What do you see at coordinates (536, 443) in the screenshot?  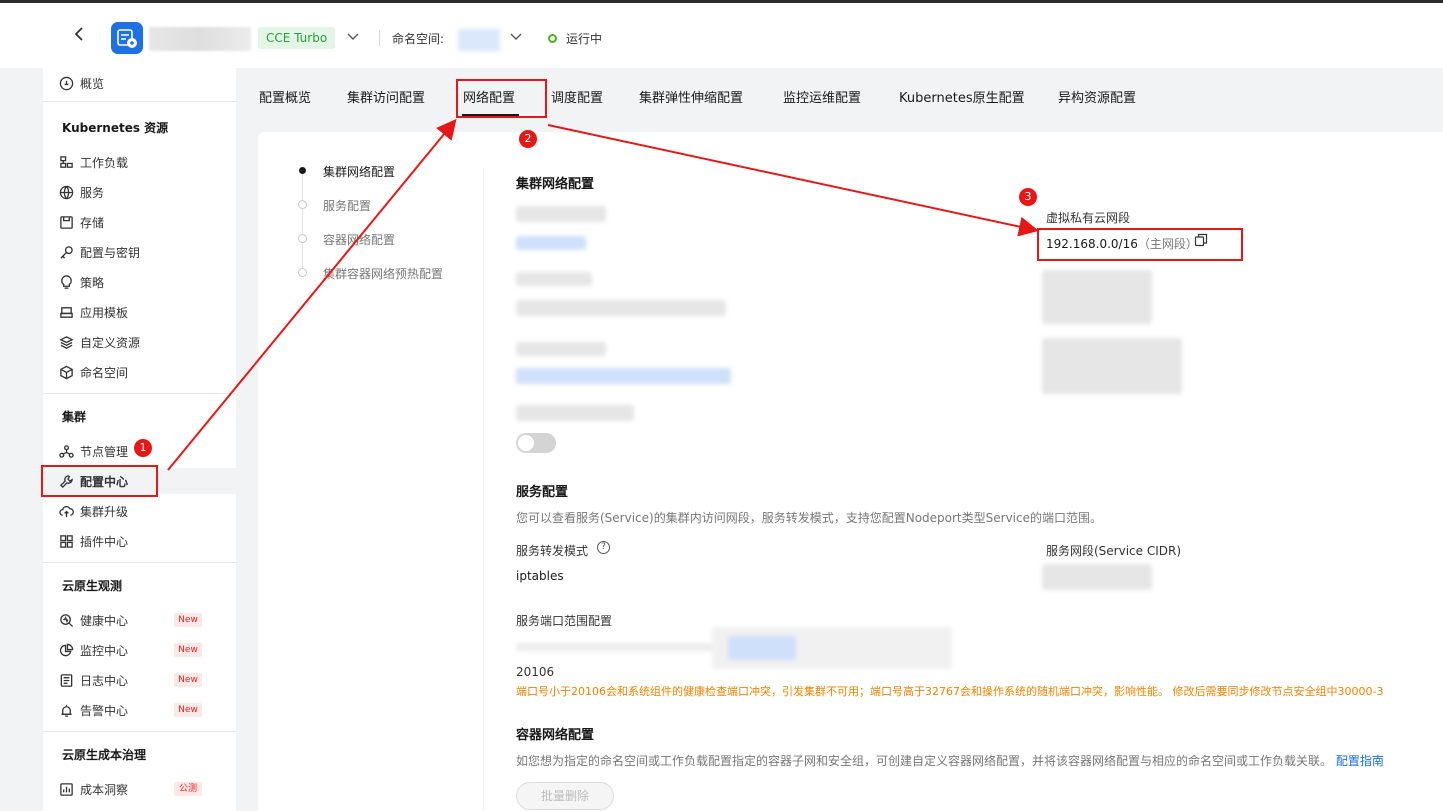 I see `network-toggle` at bounding box center [536, 443].